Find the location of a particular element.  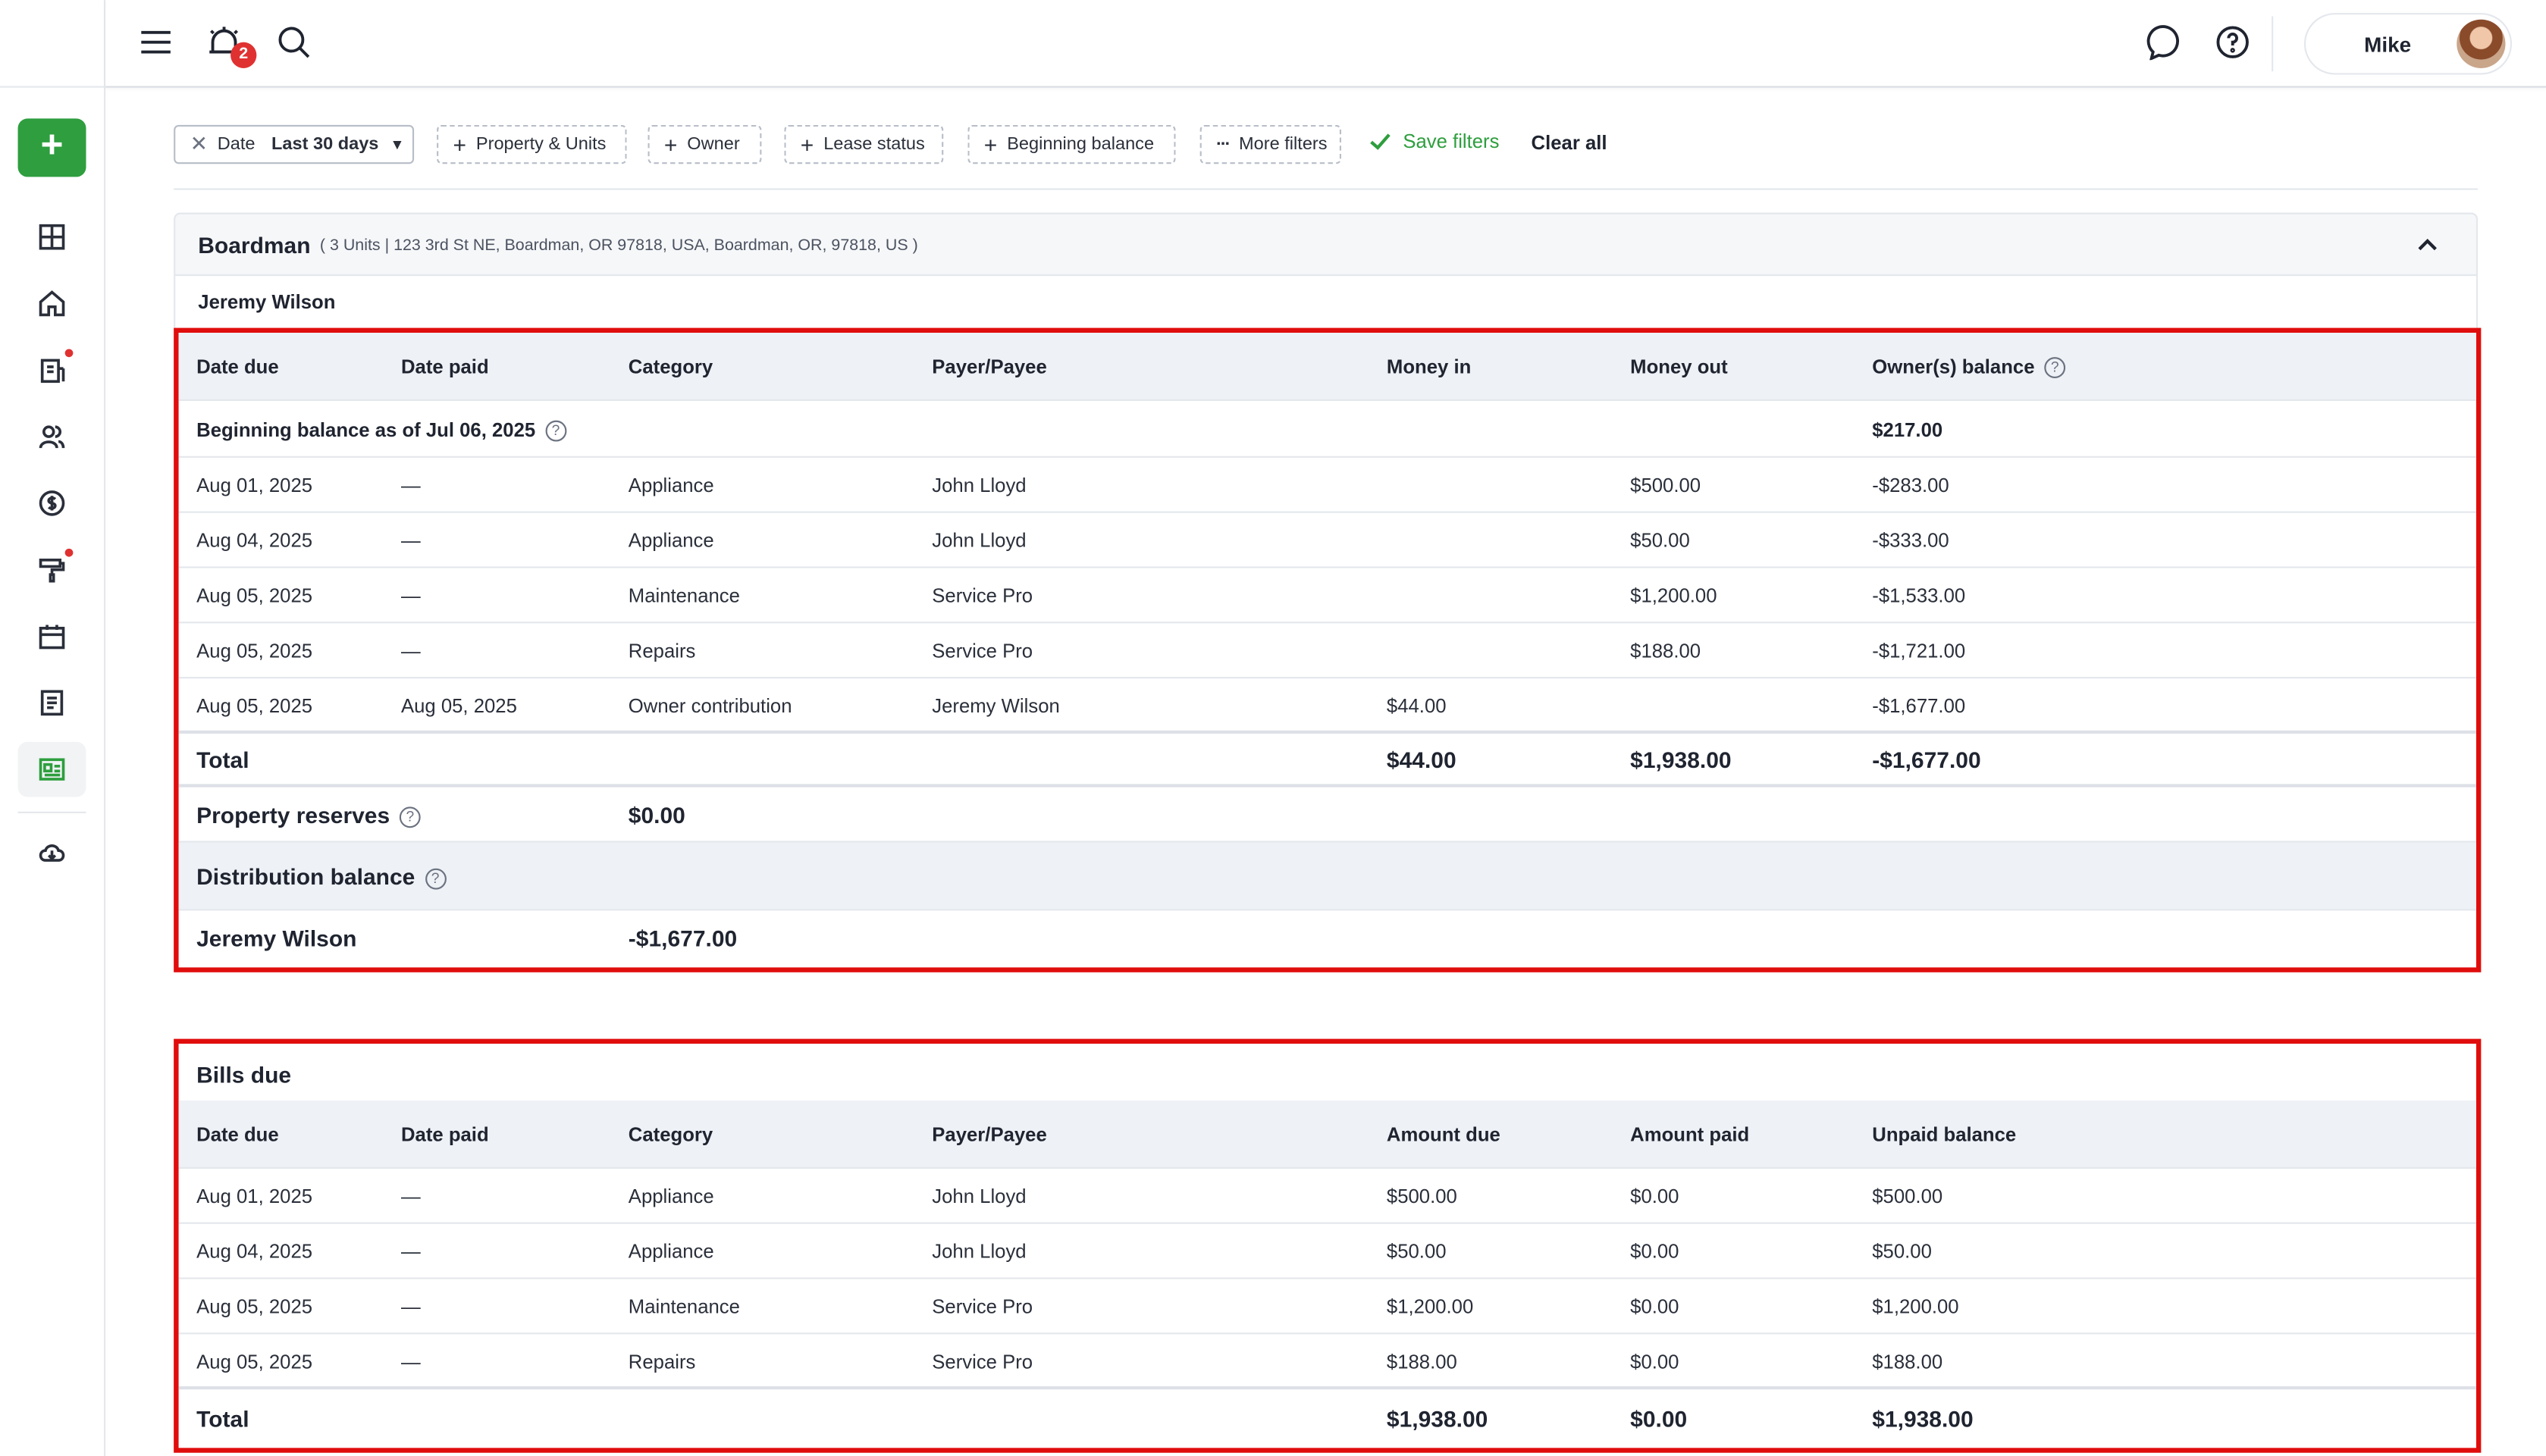

sidebar-item-notes is located at coordinates (52, 703).